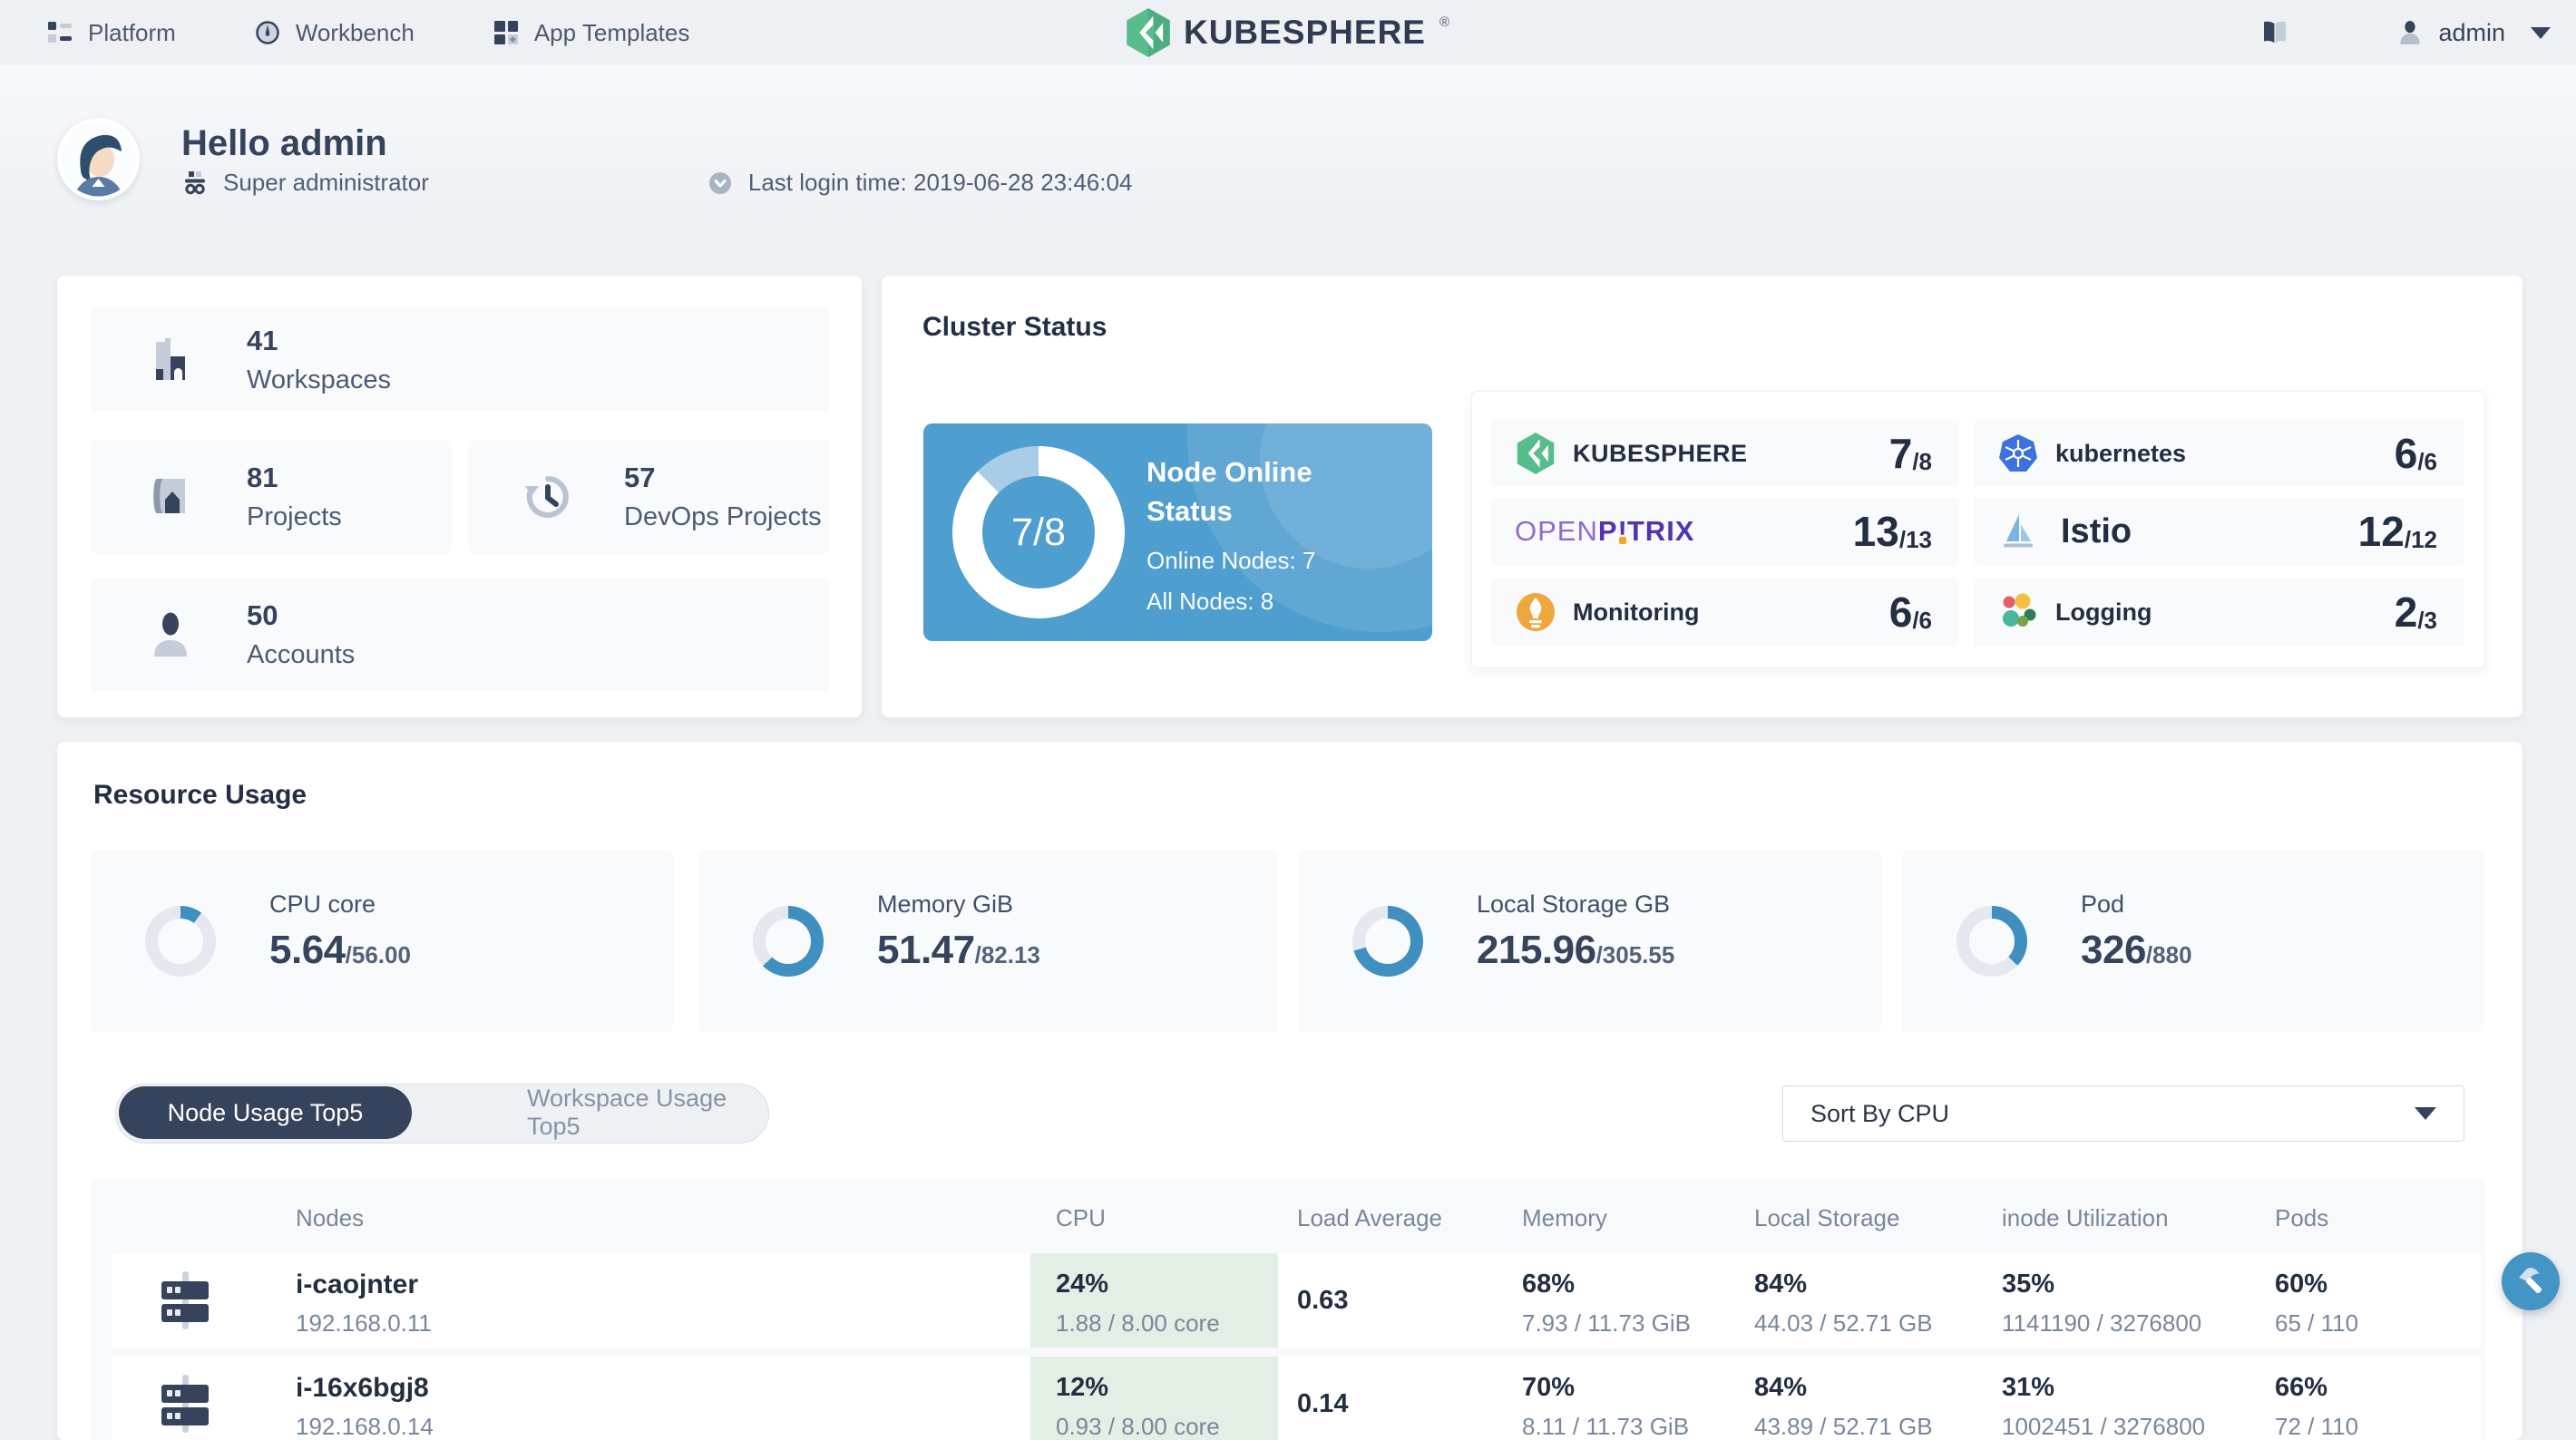 This screenshot has width=2576, height=1440. What do you see at coordinates (1138, 1427) in the screenshot?
I see `cpu-detail: 0.93 / 8.00 core` at bounding box center [1138, 1427].